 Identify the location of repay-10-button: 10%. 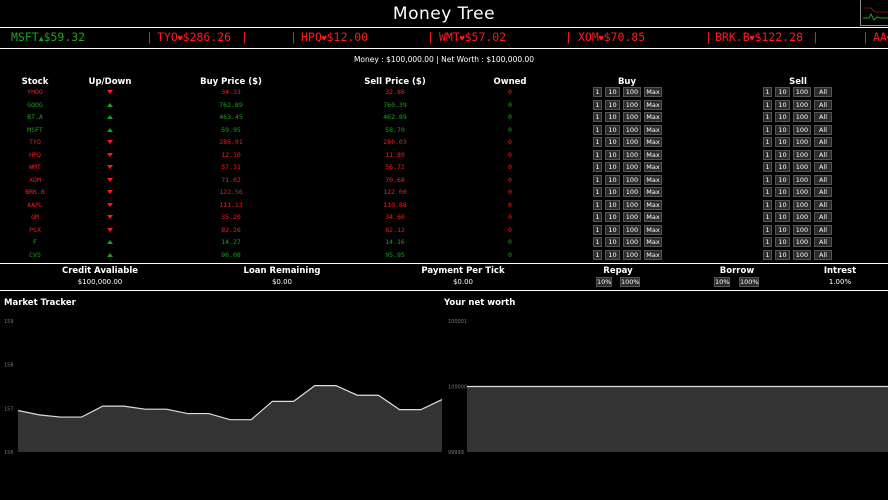
(604, 282).